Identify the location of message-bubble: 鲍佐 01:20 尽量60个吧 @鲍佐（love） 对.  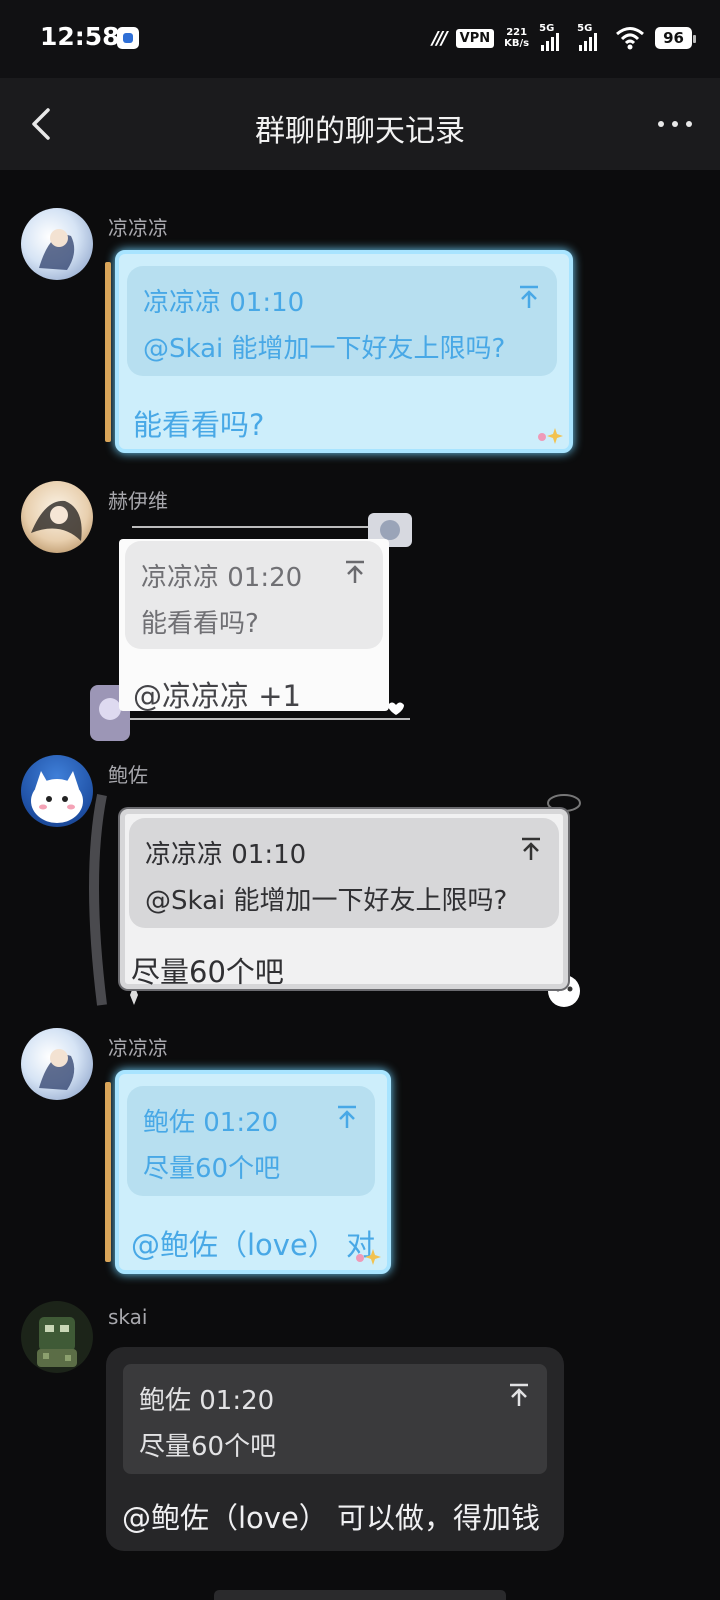
(248, 1172).